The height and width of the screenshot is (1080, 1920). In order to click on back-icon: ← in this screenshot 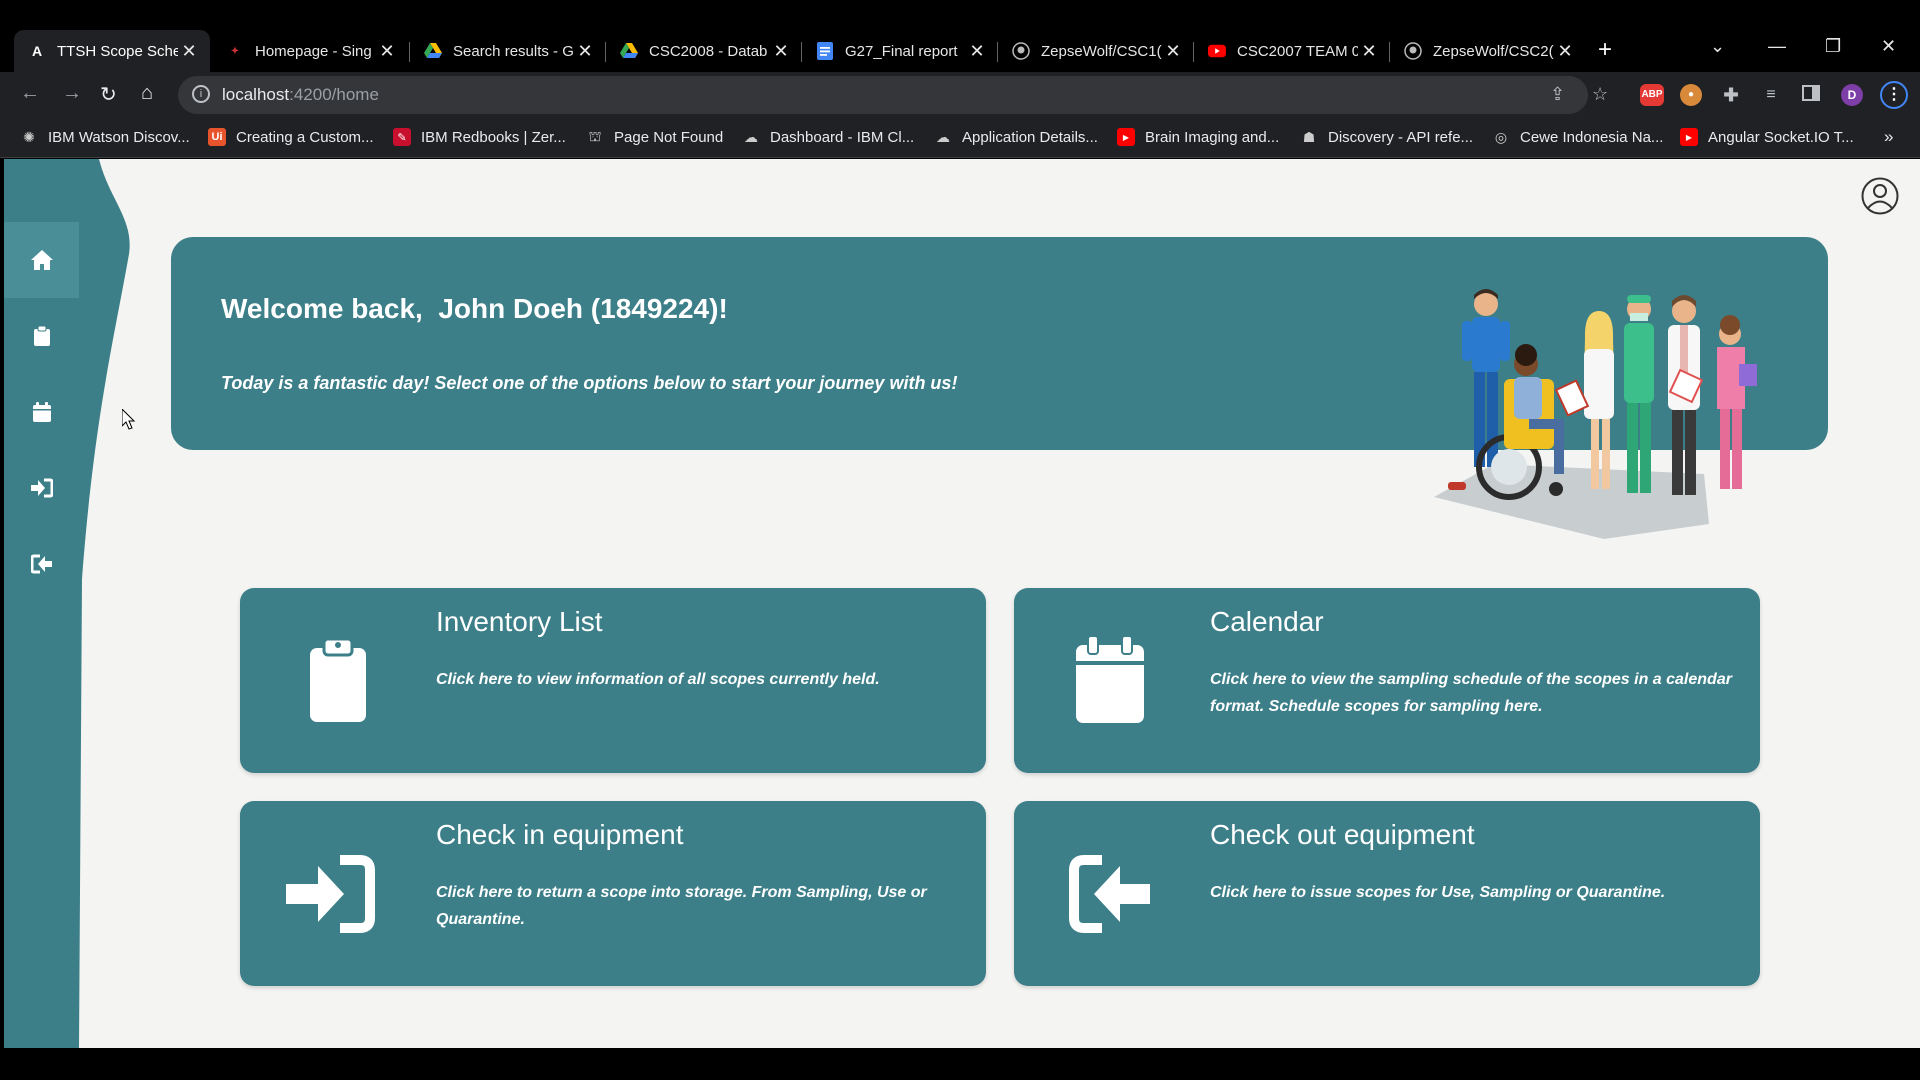, I will do `click(30, 93)`.